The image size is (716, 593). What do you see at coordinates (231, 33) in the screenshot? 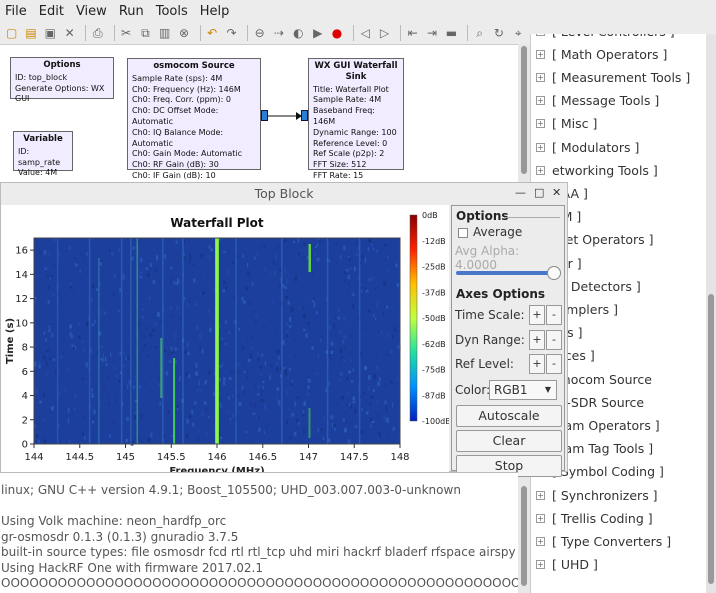
I see `redo-icon: ↷` at bounding box center [231, 33].